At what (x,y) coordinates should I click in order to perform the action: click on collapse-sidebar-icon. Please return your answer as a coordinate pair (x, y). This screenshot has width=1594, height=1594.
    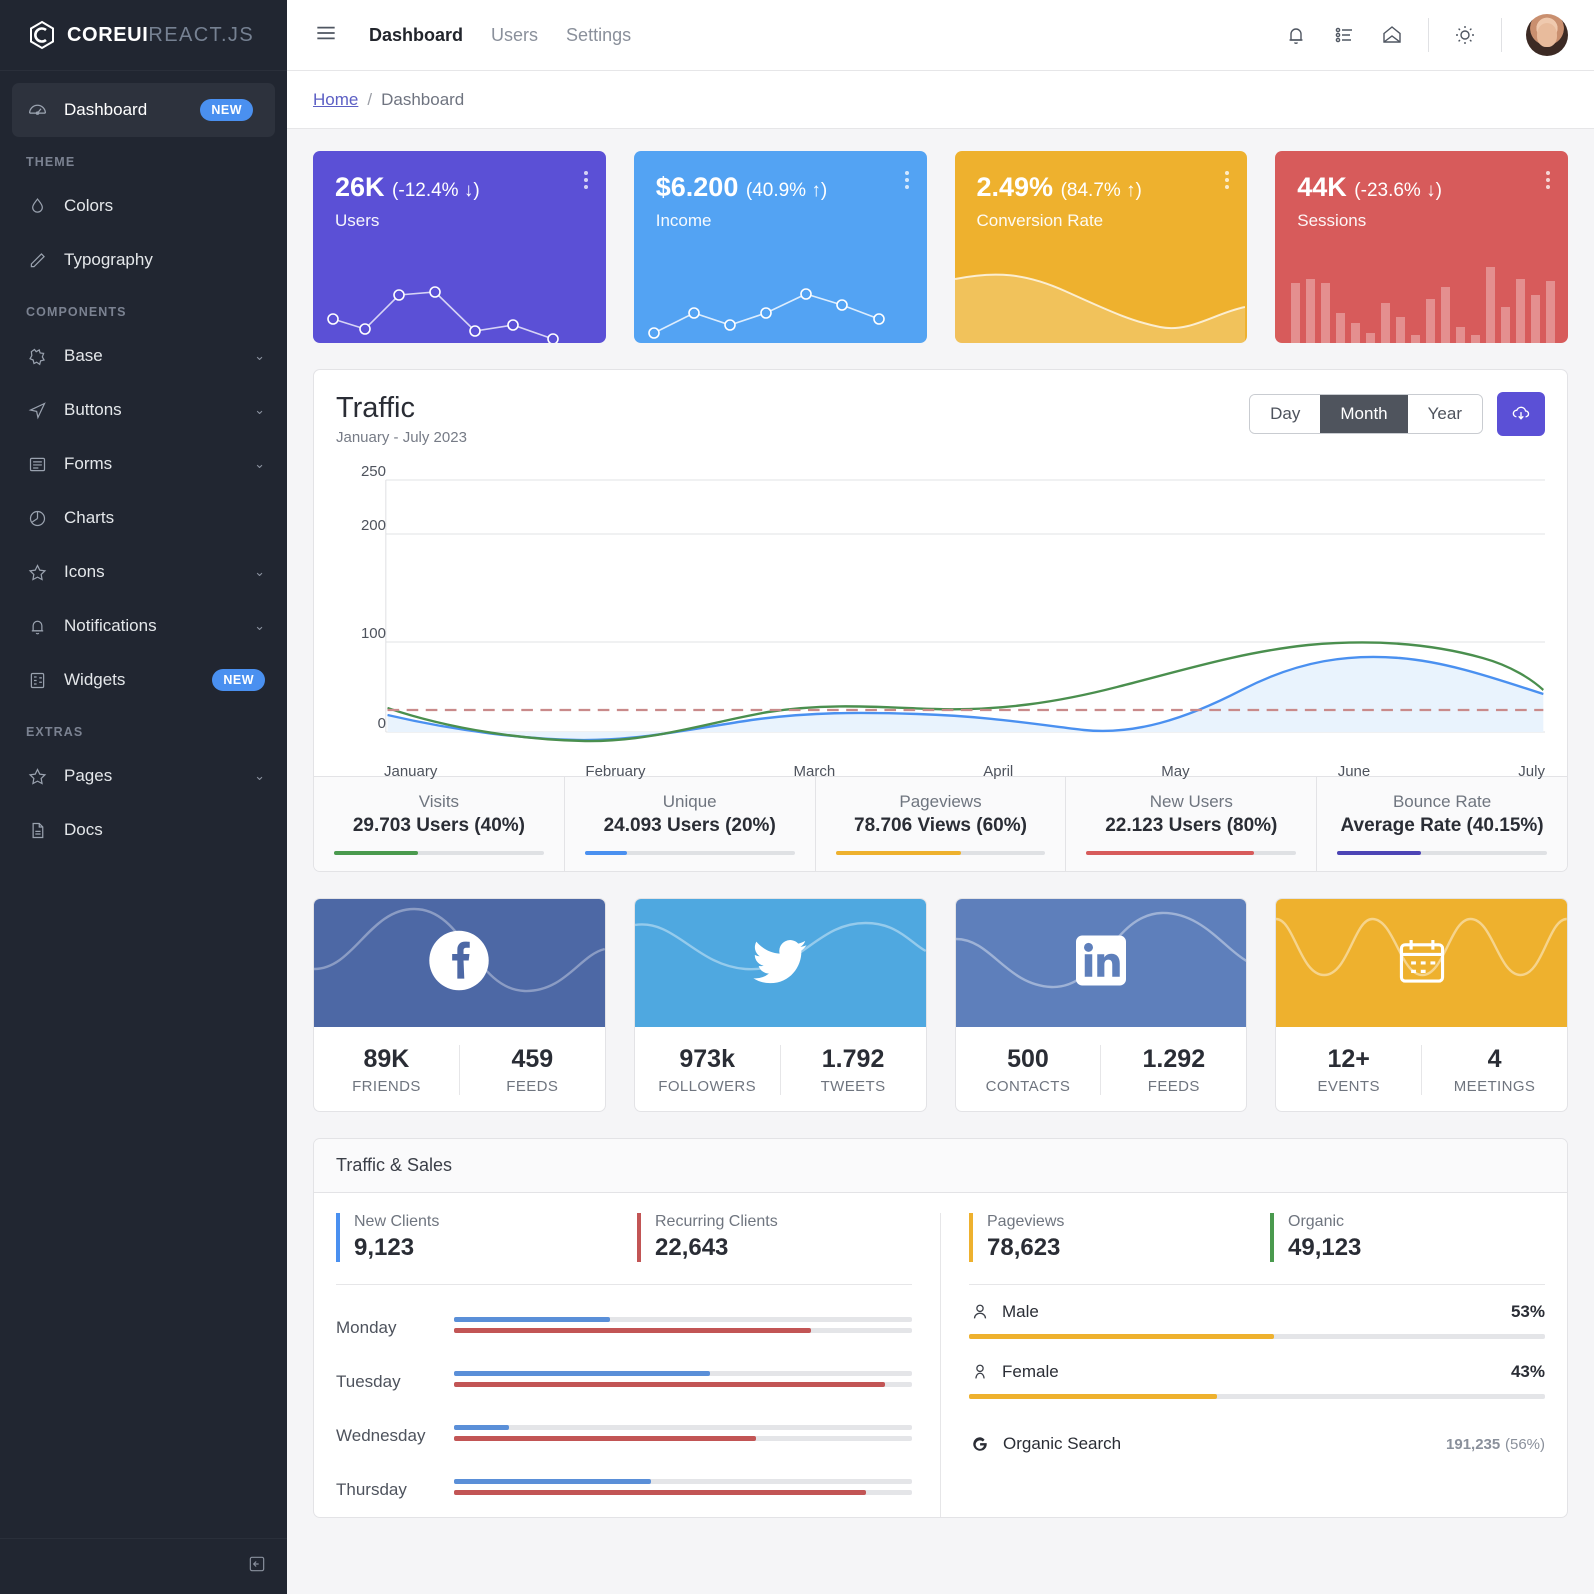
    Looking at the image, I should click on (257, 1566).